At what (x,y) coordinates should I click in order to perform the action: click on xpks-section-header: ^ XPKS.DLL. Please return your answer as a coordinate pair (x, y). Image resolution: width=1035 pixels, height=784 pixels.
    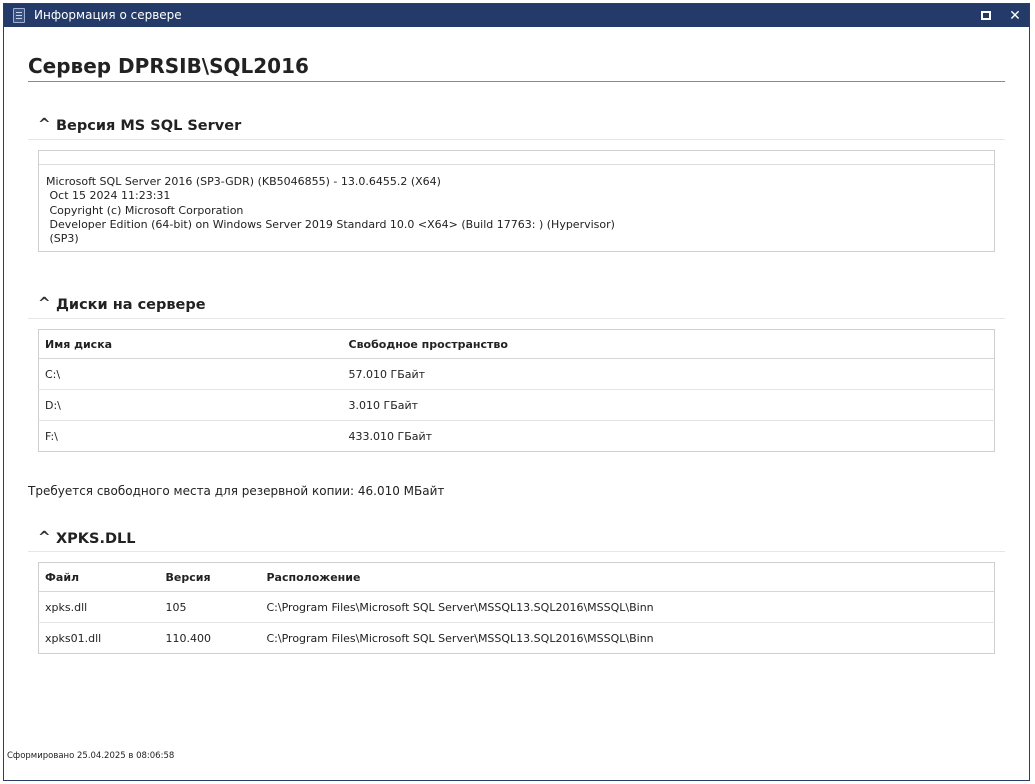
    Looking at the image, I should click on (520, 540).